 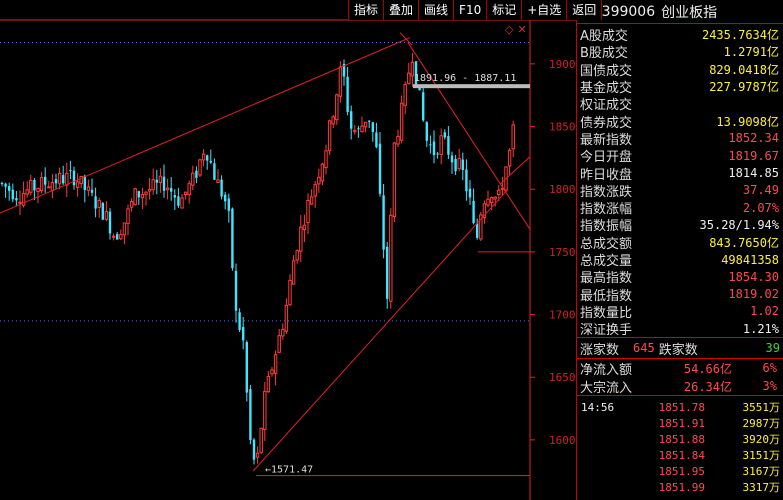 What do you see at coordinates (606, 296) in the screenshot?
I see `stat-label: 最低指数` at bounding box center [606, 296].